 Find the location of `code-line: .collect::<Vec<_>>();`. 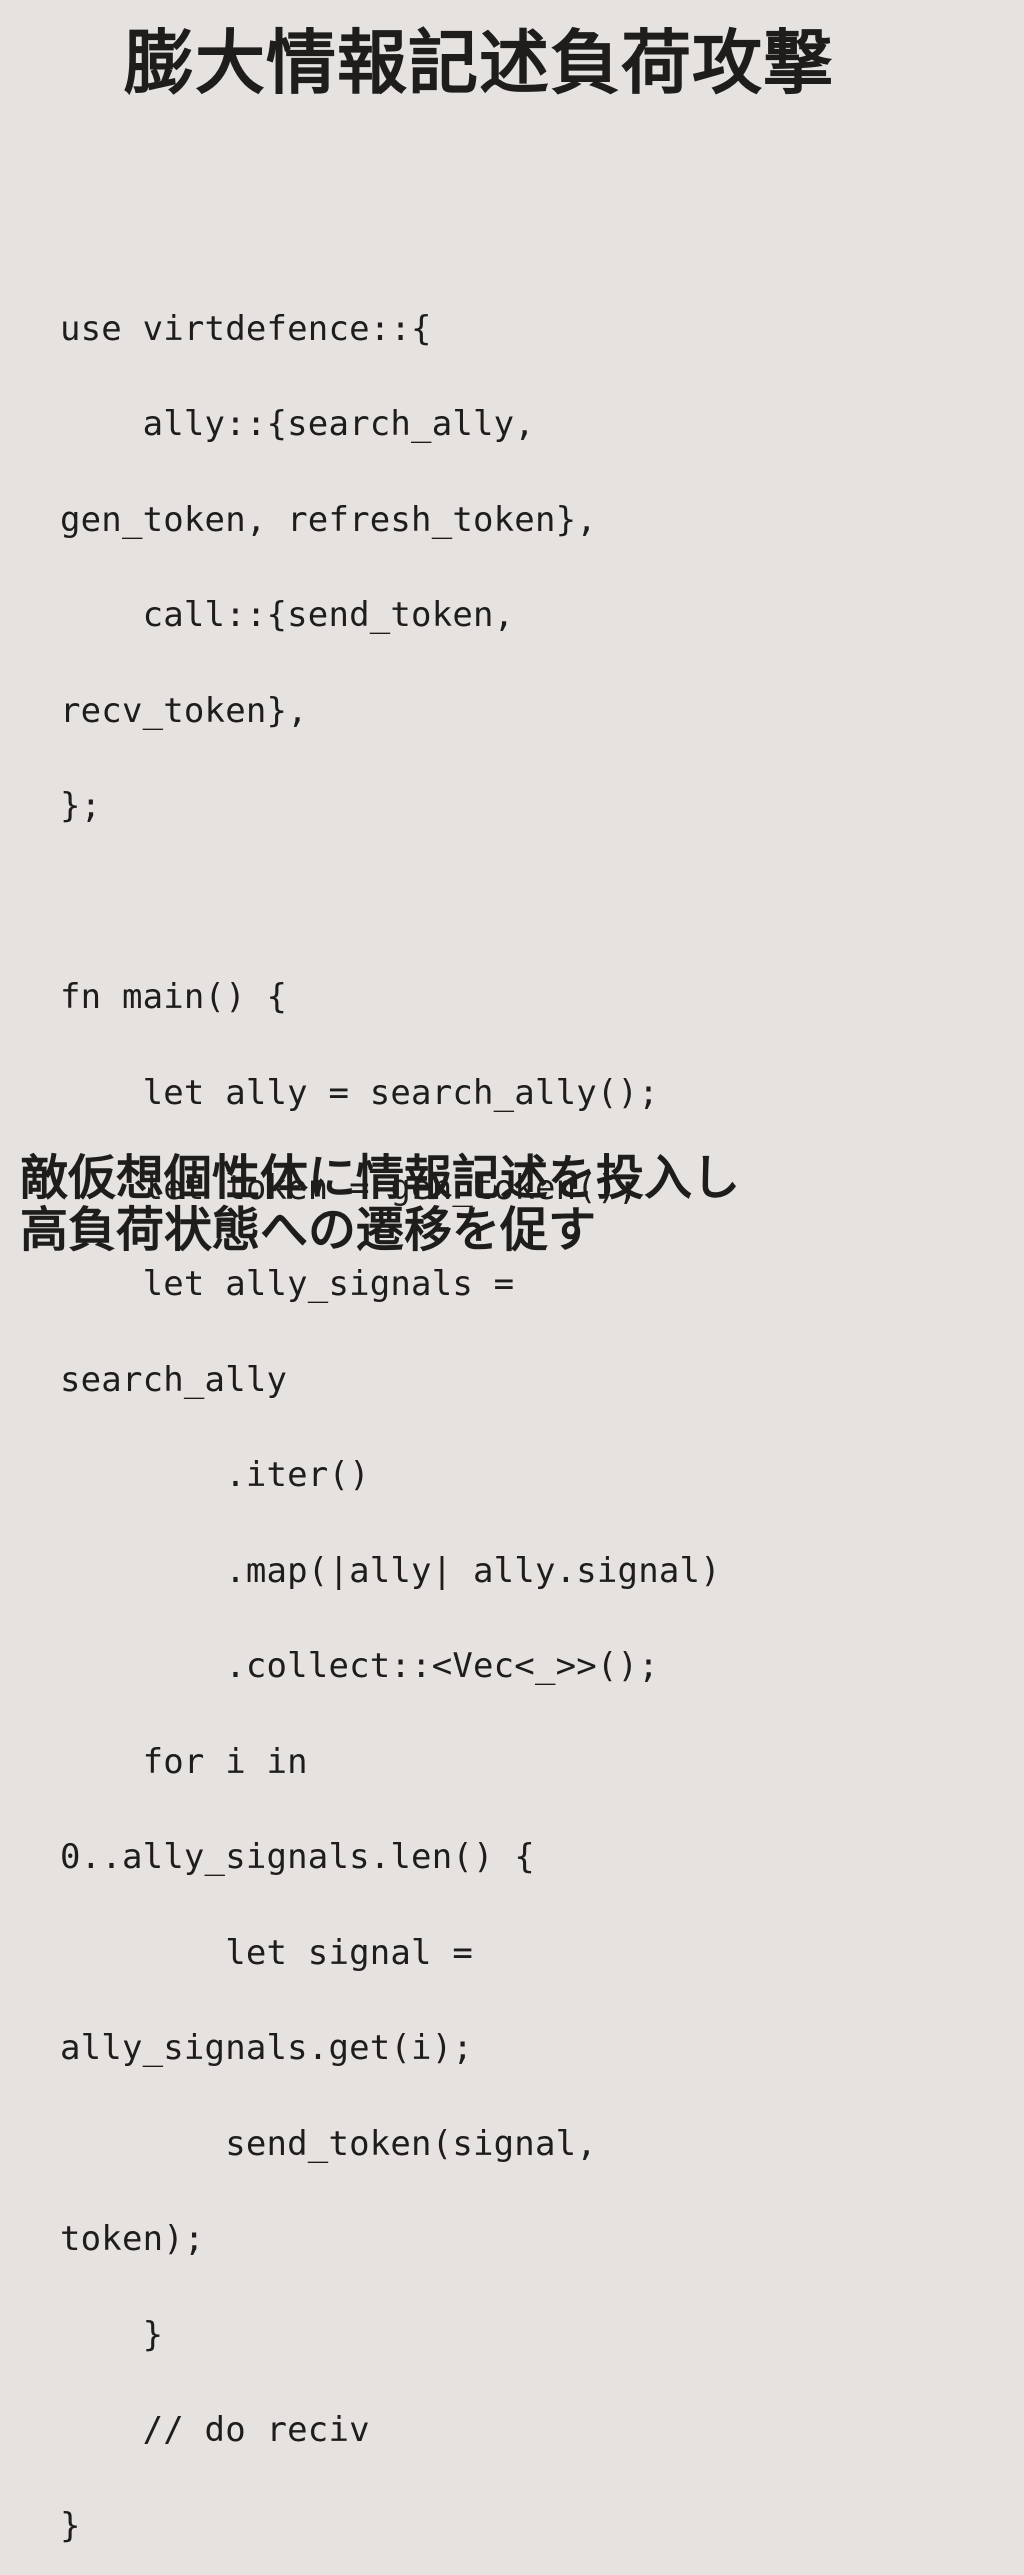

code-line: .collect::<Vec<_>>(); is located at coordinates (359, 1666).